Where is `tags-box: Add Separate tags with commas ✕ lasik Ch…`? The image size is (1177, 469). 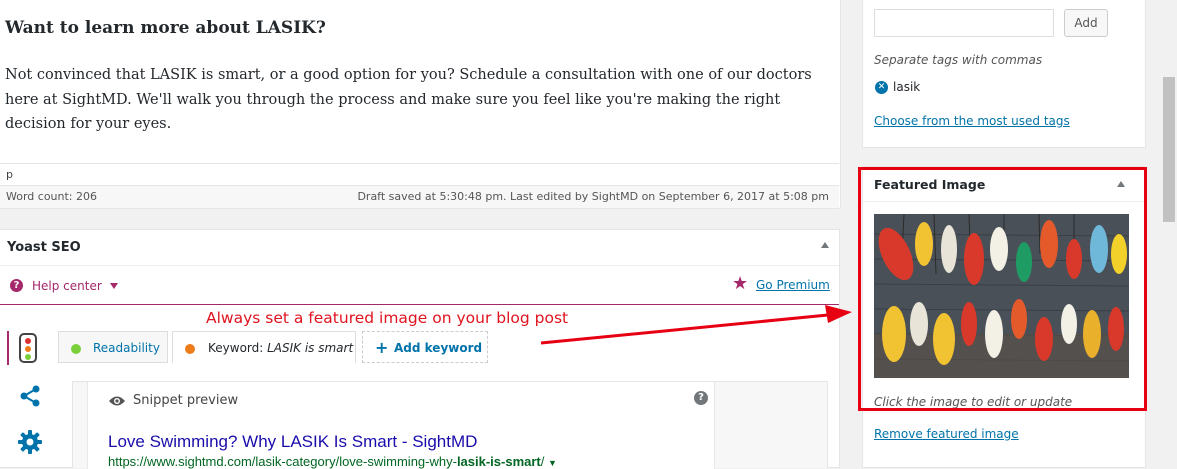
tags-box: Add Separate tags with commas ✕ lasik Ch… is located at coordinates (1004, 74).